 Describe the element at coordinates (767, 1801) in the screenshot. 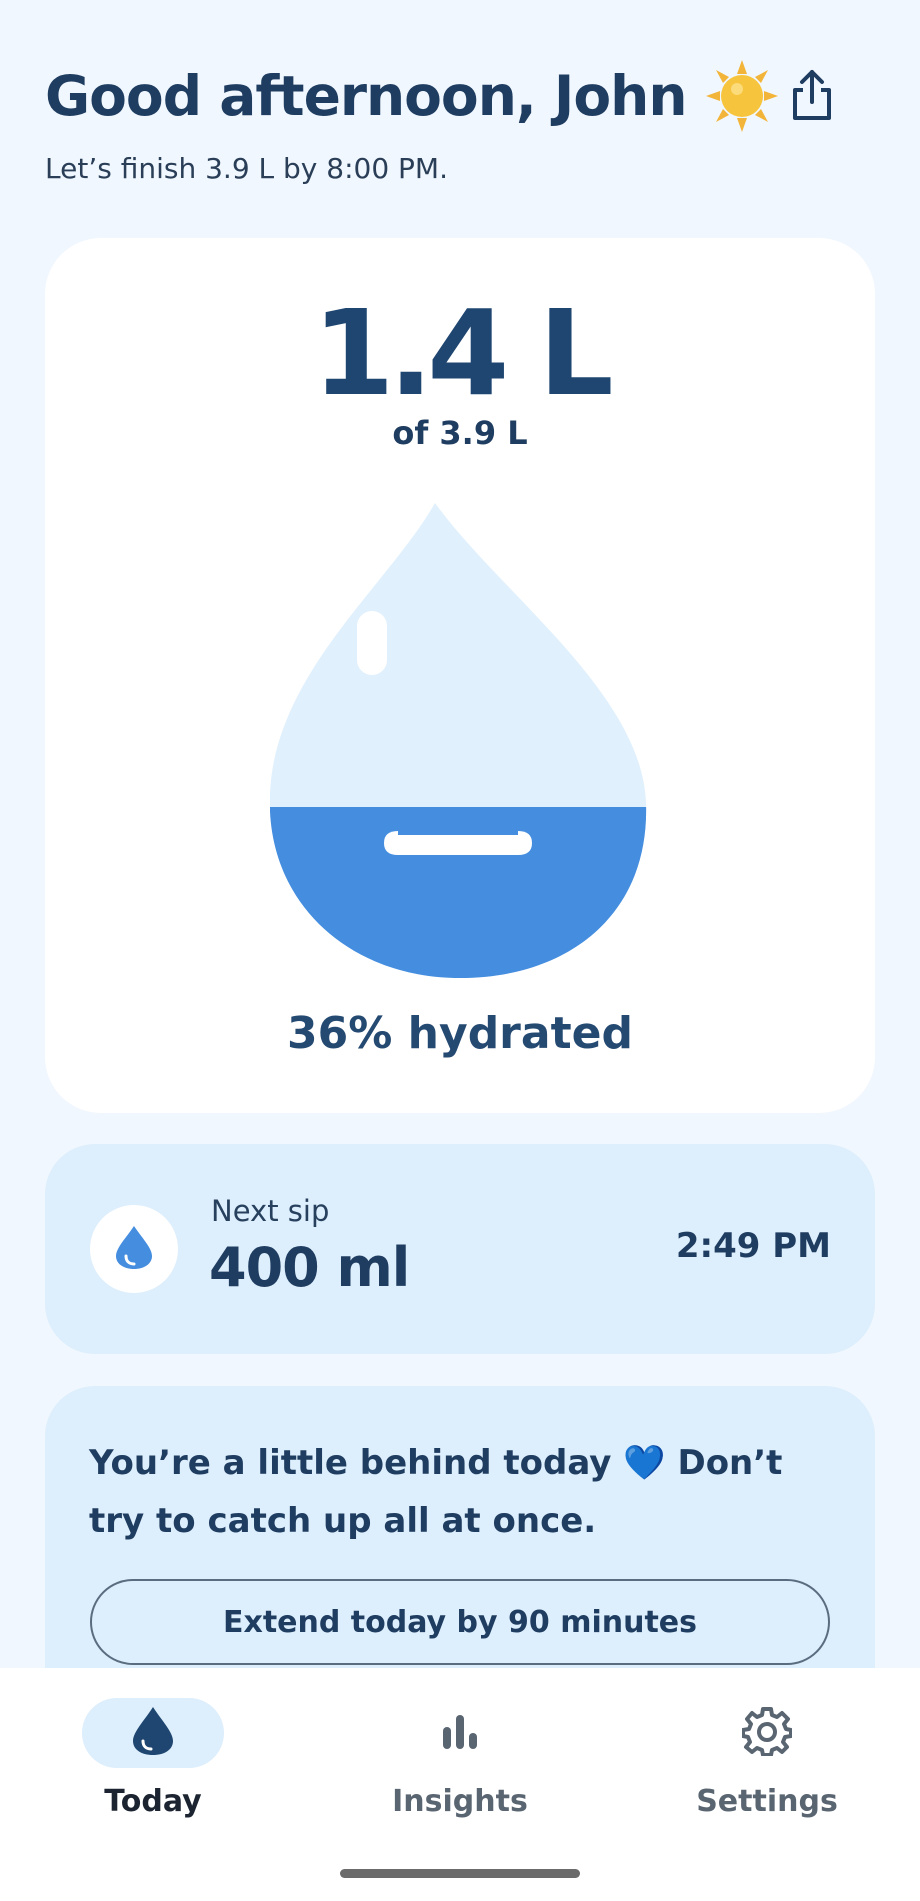

I see `tab-settings-label: Settings` at that location.